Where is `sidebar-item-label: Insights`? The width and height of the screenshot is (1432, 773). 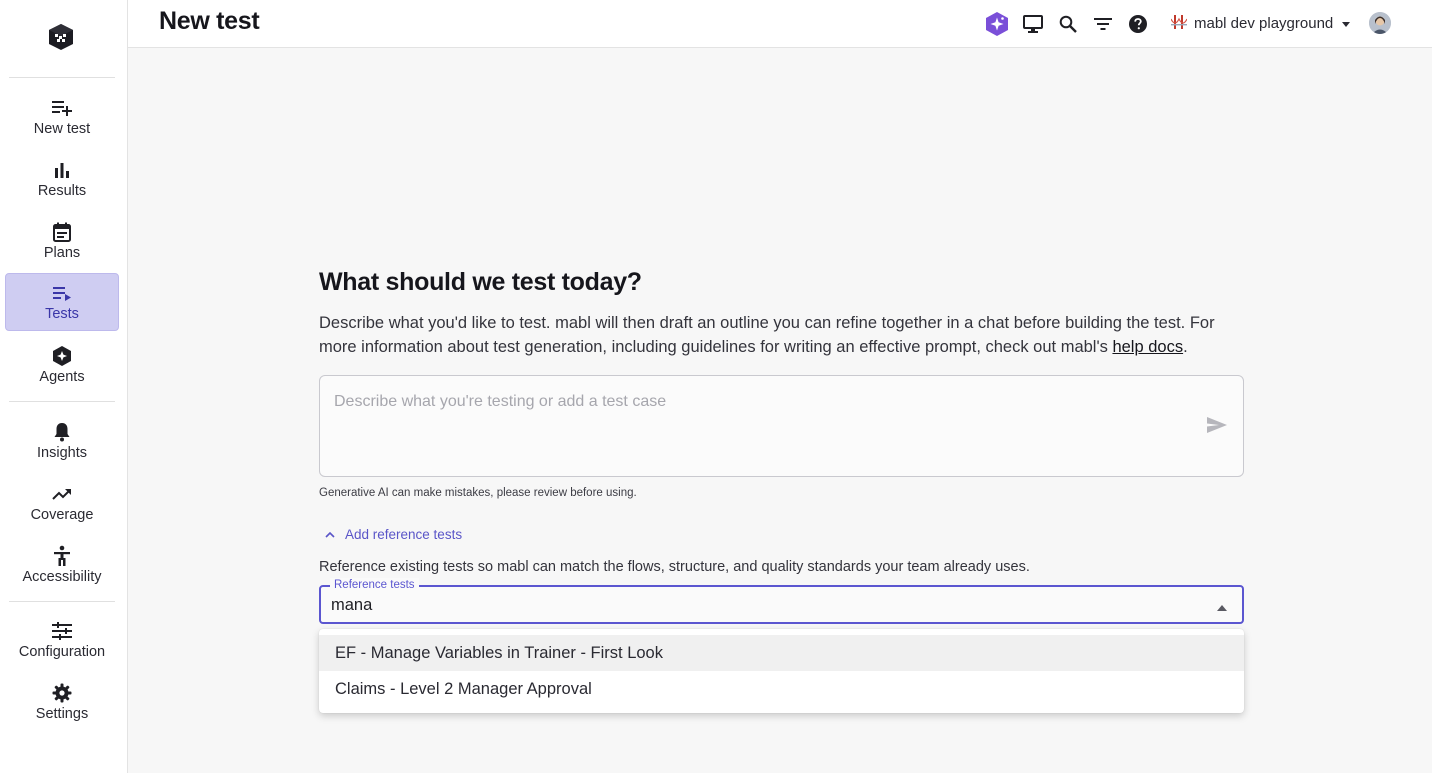 sidebar-item-label: Insights is located at coordinates (62, 453).